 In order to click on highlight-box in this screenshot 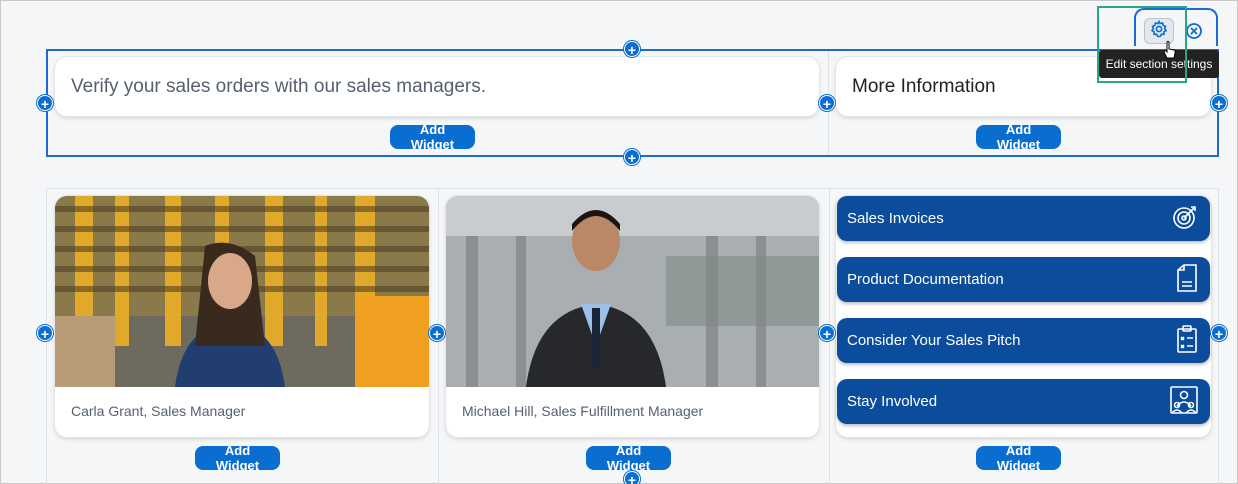, I will do `click(1142, 44)`.